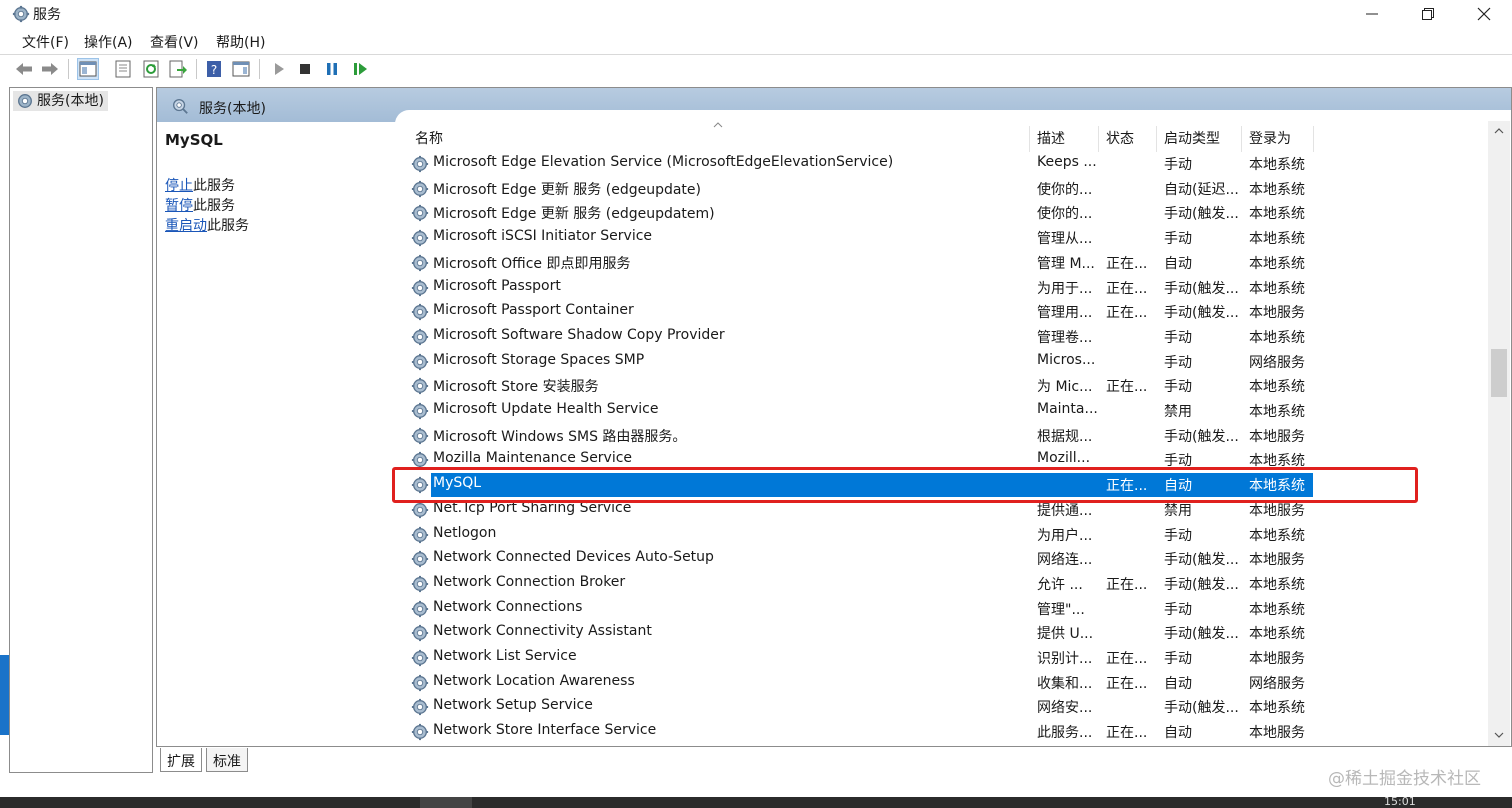  Describe the element at coordinates (194, 140) in the screenshot. I see `selected-service-name: MySQL` at that location.